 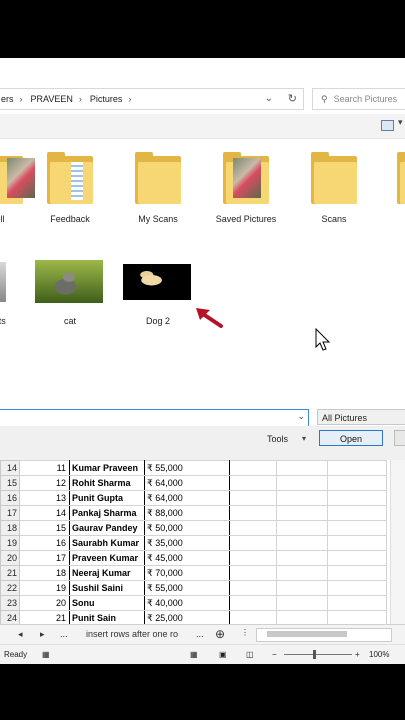 What do you see at coordinates (132, 634) in the screenshot?
I see `sheet-tab: insert rows after one ro` at bounding box center [132, 634].